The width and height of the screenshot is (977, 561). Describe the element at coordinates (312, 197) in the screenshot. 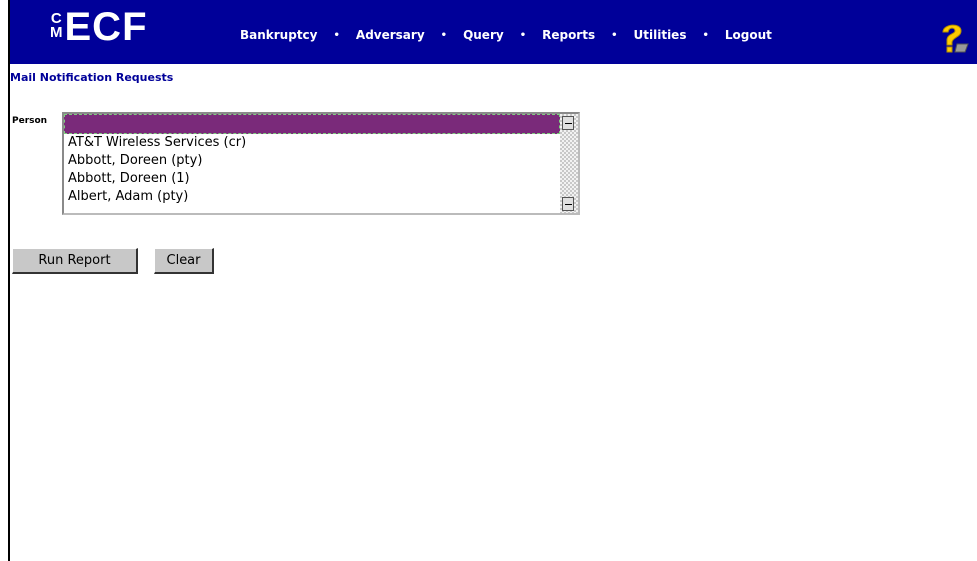

I see `list-option: Albert, Adam (pty)` at that location.